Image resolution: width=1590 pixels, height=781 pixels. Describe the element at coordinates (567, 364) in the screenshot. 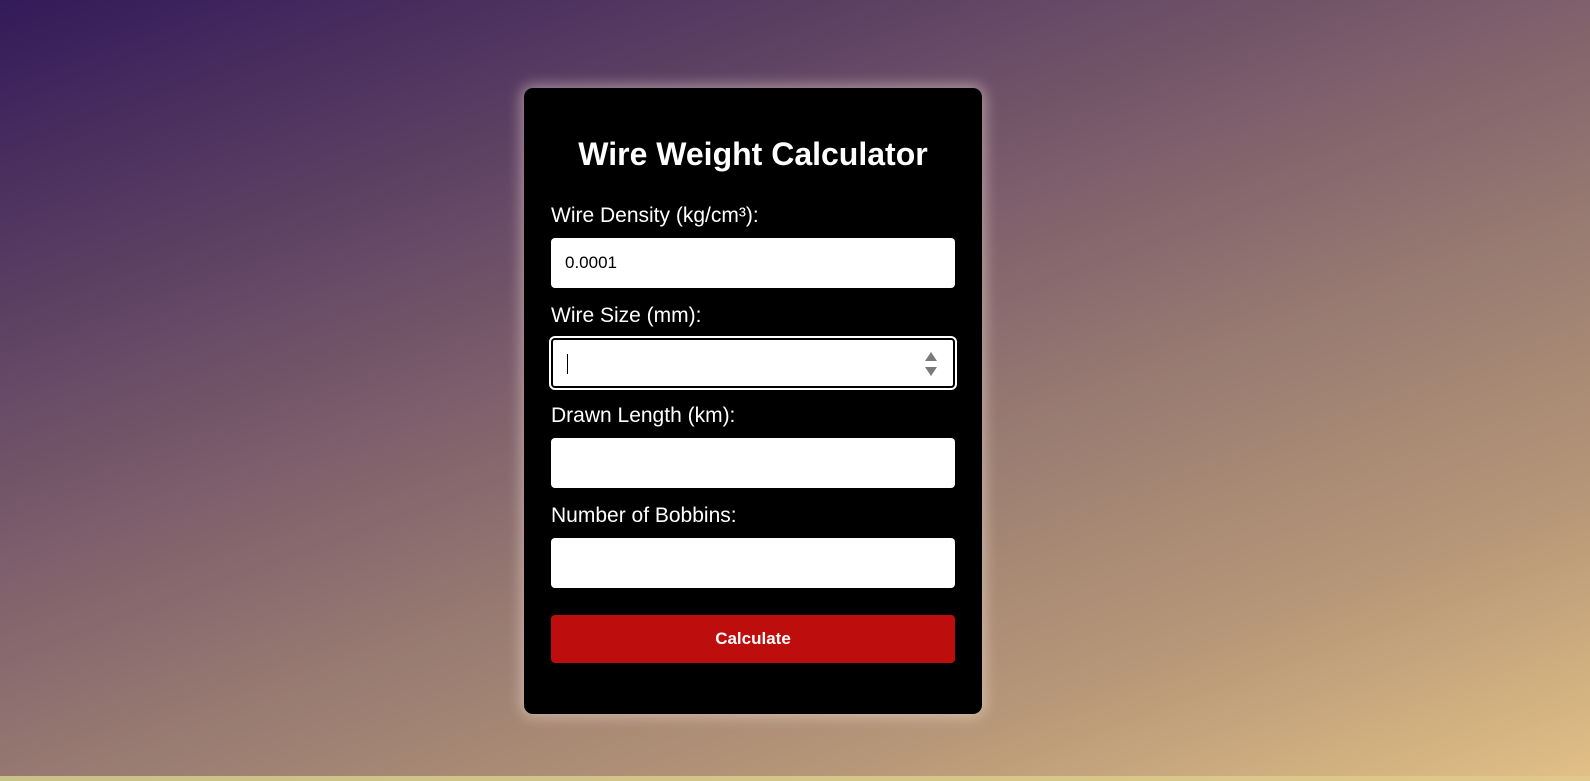

I see `text-caret` at that location.